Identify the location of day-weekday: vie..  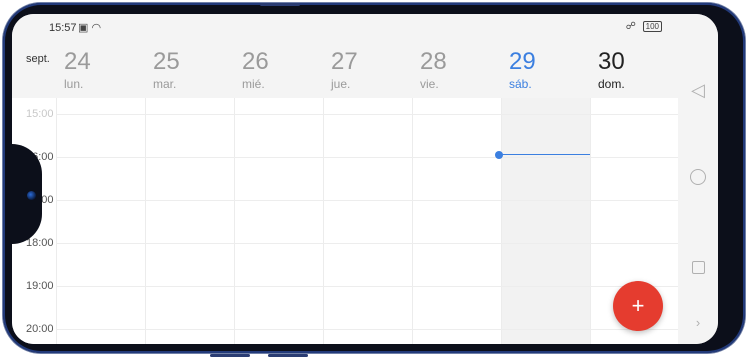
(429, 84).